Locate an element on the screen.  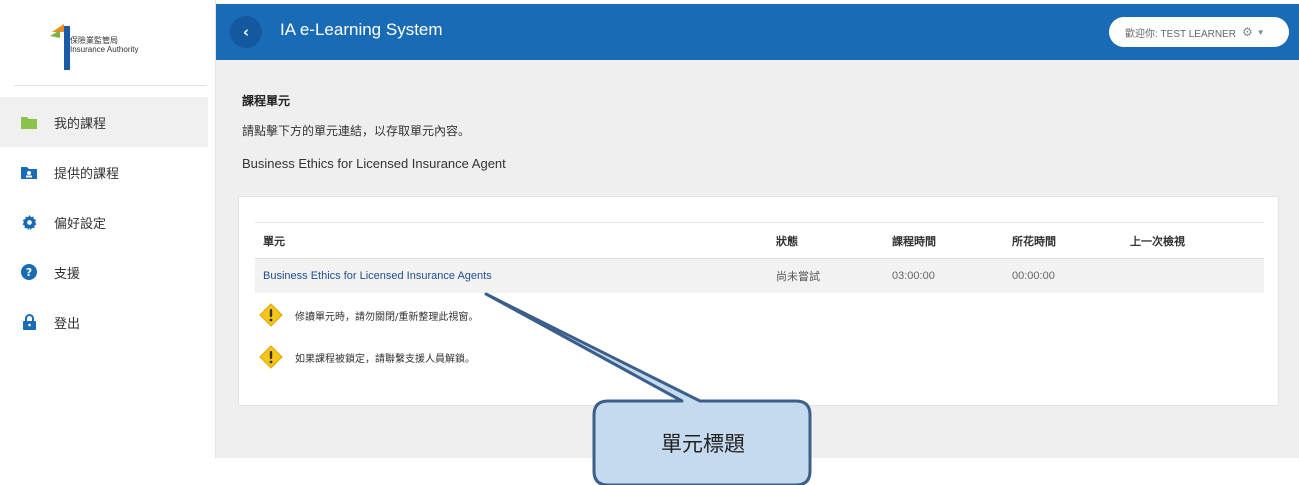
sidebar-nav: 我的課程 提供的課程 偏好設定 ? 支援 登出 is located at coordinates (104, 222).